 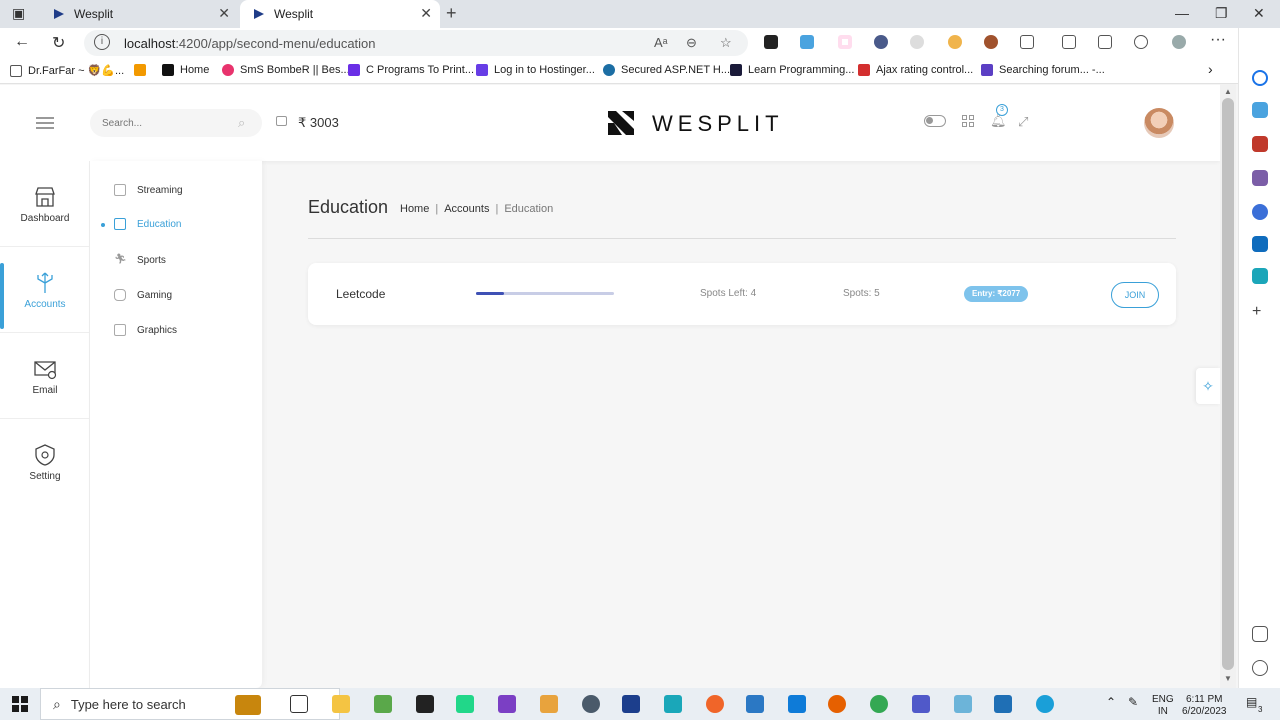 What do you see at coordinates (1023, 122) in the screenshot?
I see `fullscreen-icon: ⤢` at bounding box center [1023, 122].